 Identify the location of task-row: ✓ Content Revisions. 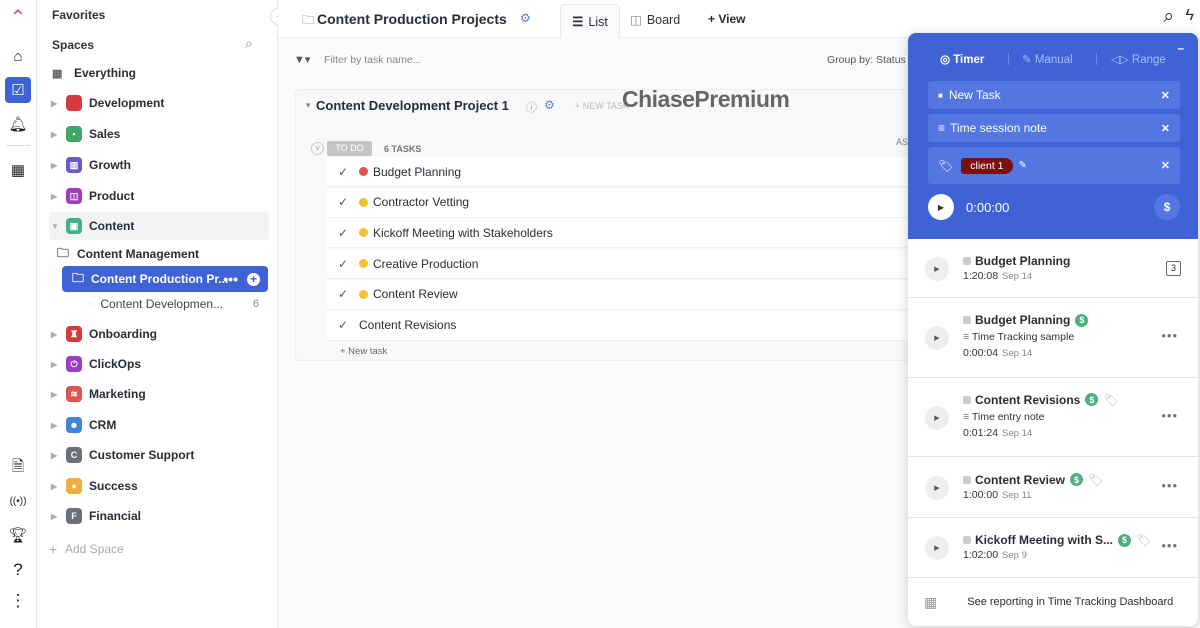
(627, 325).